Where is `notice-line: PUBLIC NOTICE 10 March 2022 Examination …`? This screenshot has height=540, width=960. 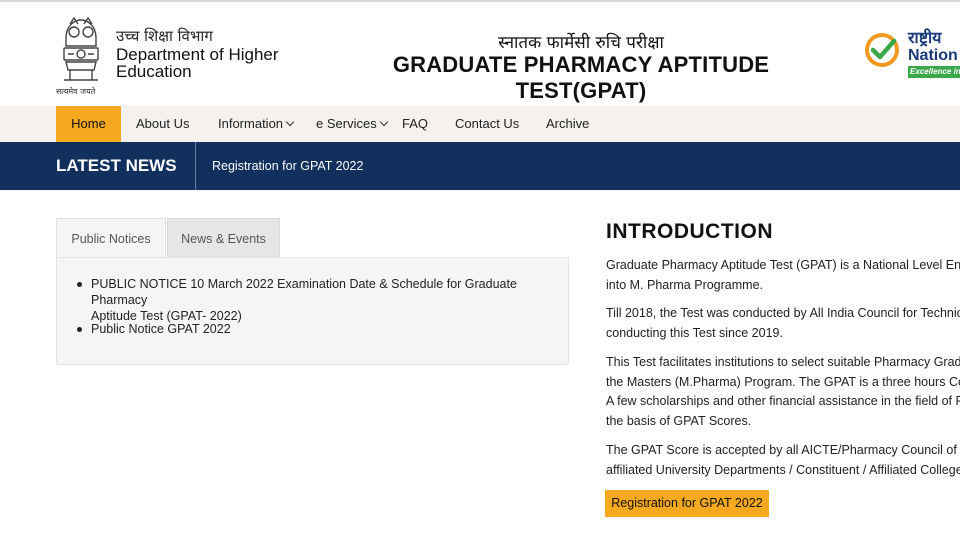
notice-line: PUBLIC NOTICE 10 March 2022 Examination … is located at coordinates (304, 292).